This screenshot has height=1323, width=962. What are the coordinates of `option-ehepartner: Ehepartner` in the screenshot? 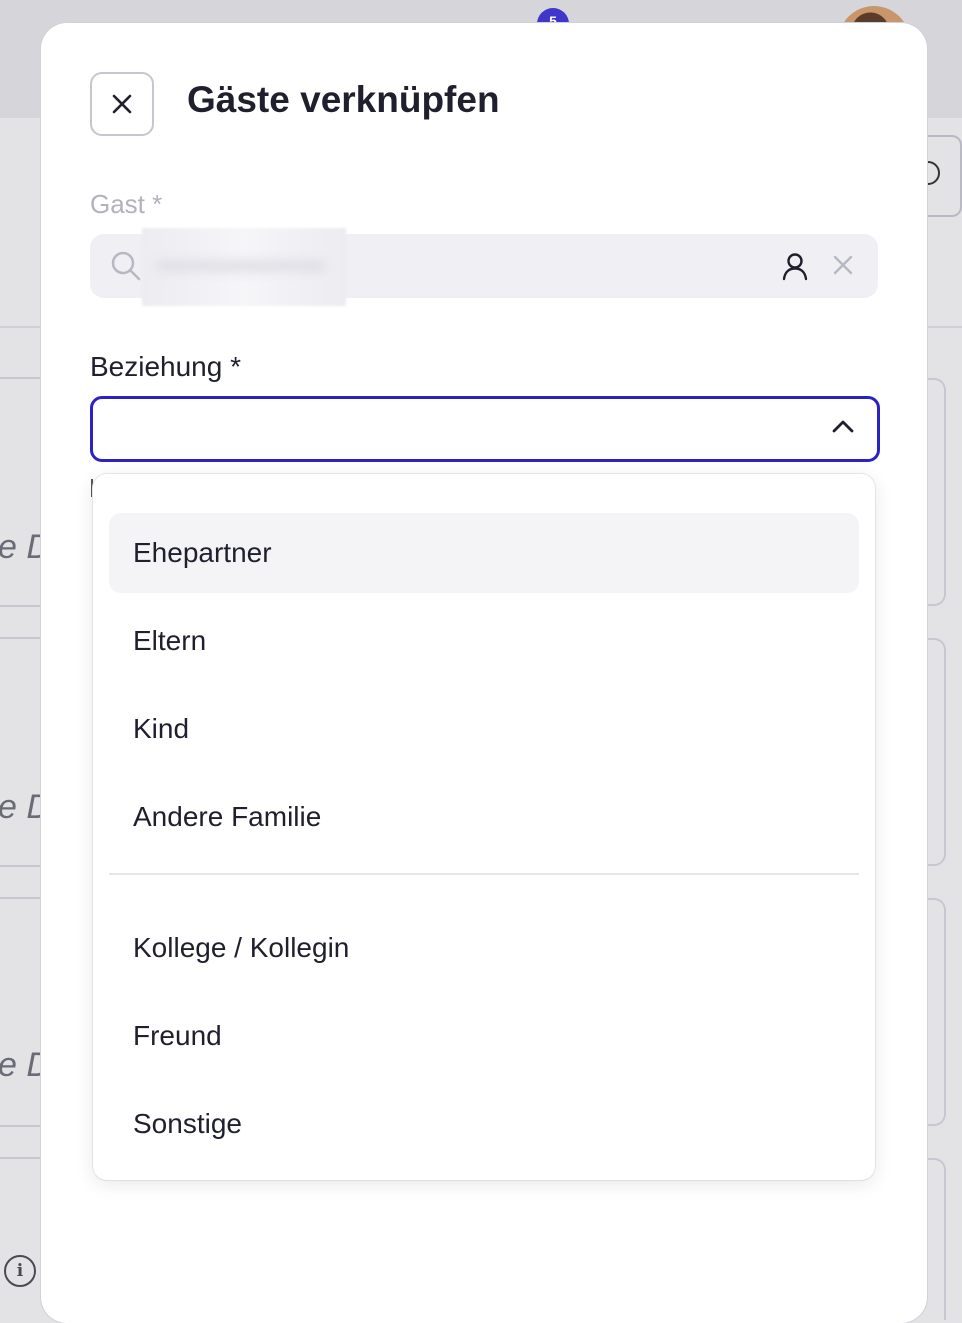 It's located at (484, 553).